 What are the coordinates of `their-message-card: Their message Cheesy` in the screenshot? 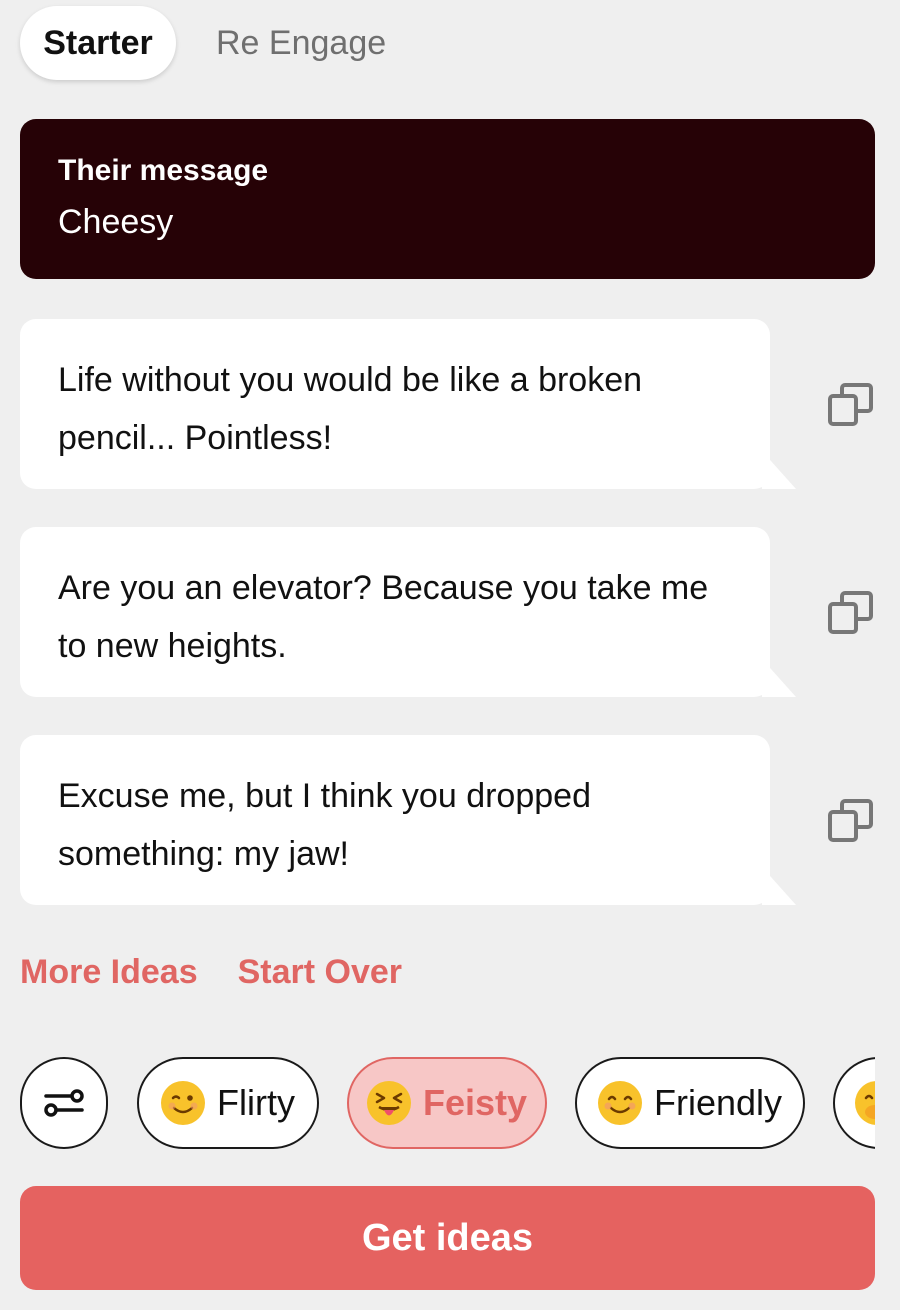 It's located at (447, 199).